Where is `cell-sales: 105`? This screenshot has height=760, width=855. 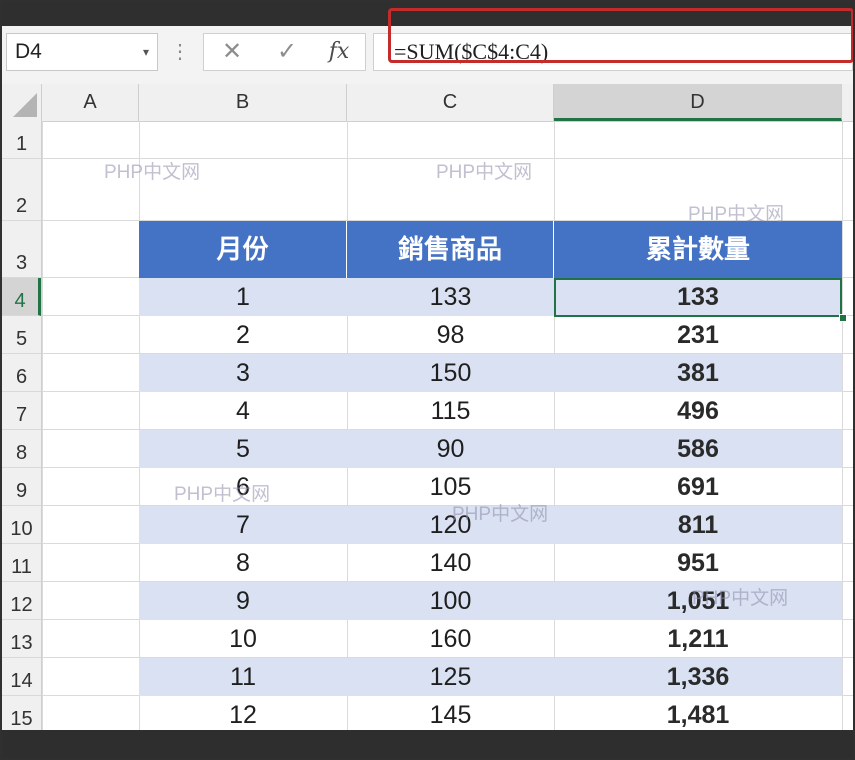
cell-sales: 105 is located at coordinates (450, 487).